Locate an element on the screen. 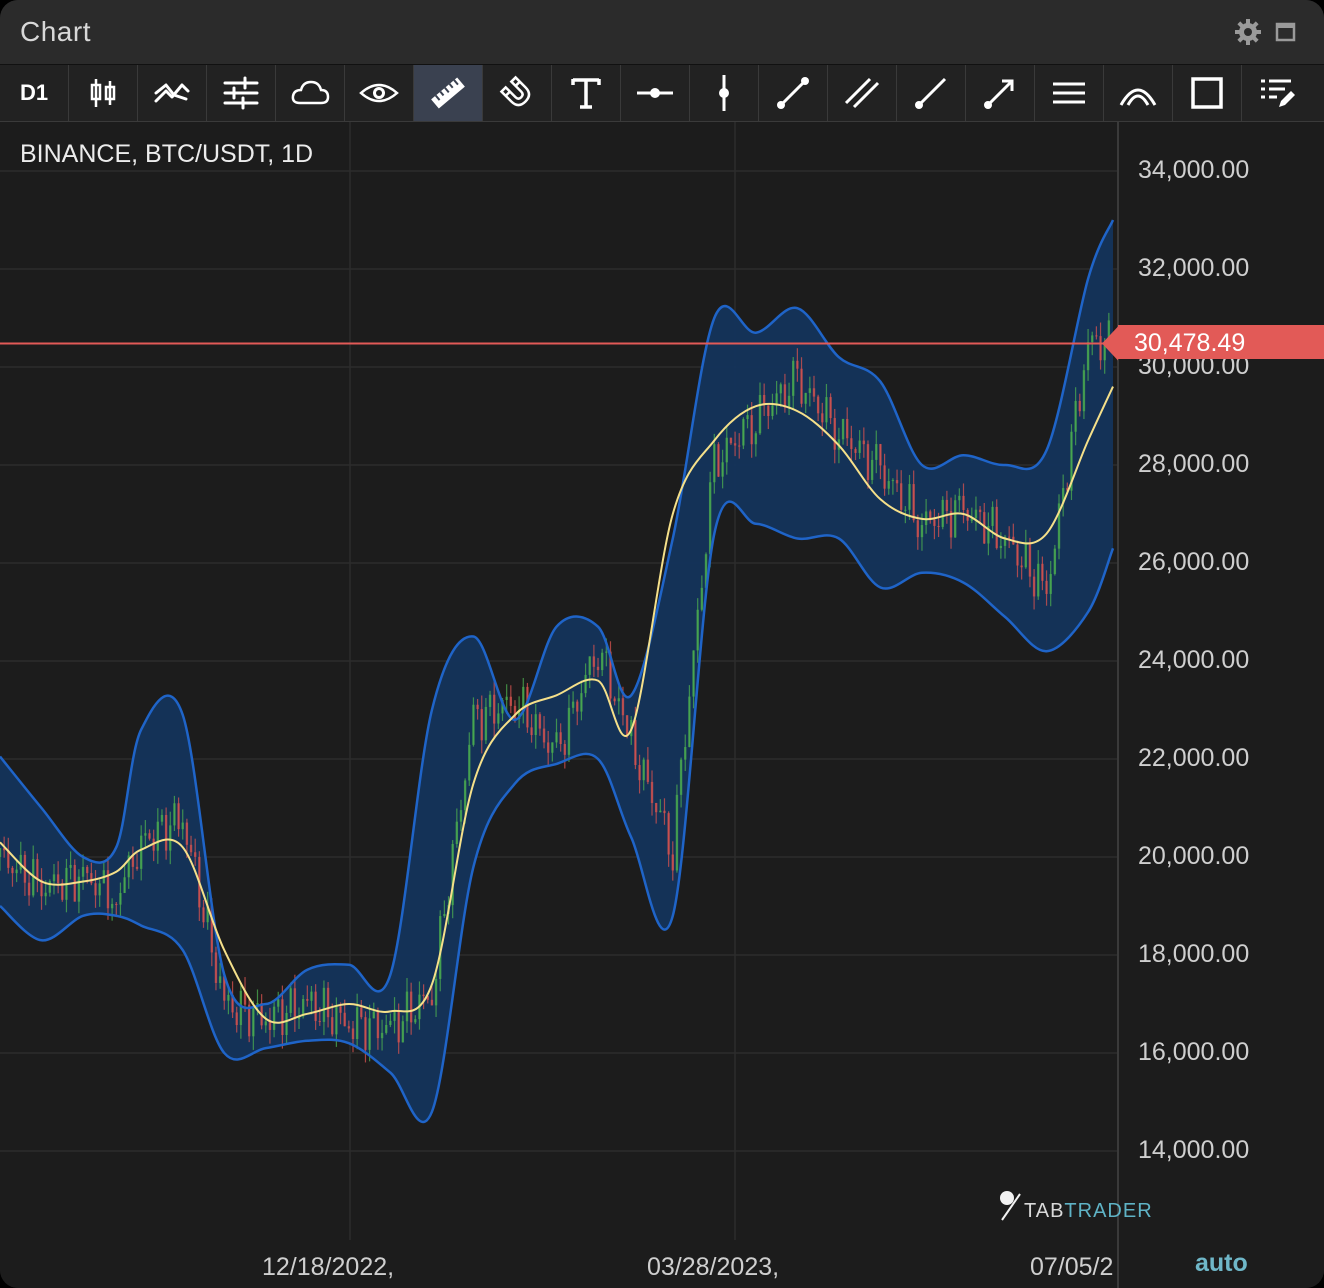 The width and height of the screenshot is (1324, 1288). cloud-button is located at coordinates (310, 93).